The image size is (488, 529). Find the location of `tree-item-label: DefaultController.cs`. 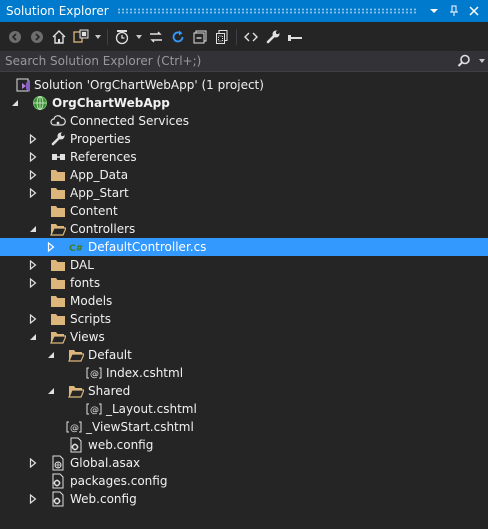

tree-item-label: DefaultController.cs is located at coordinates (147, 247).